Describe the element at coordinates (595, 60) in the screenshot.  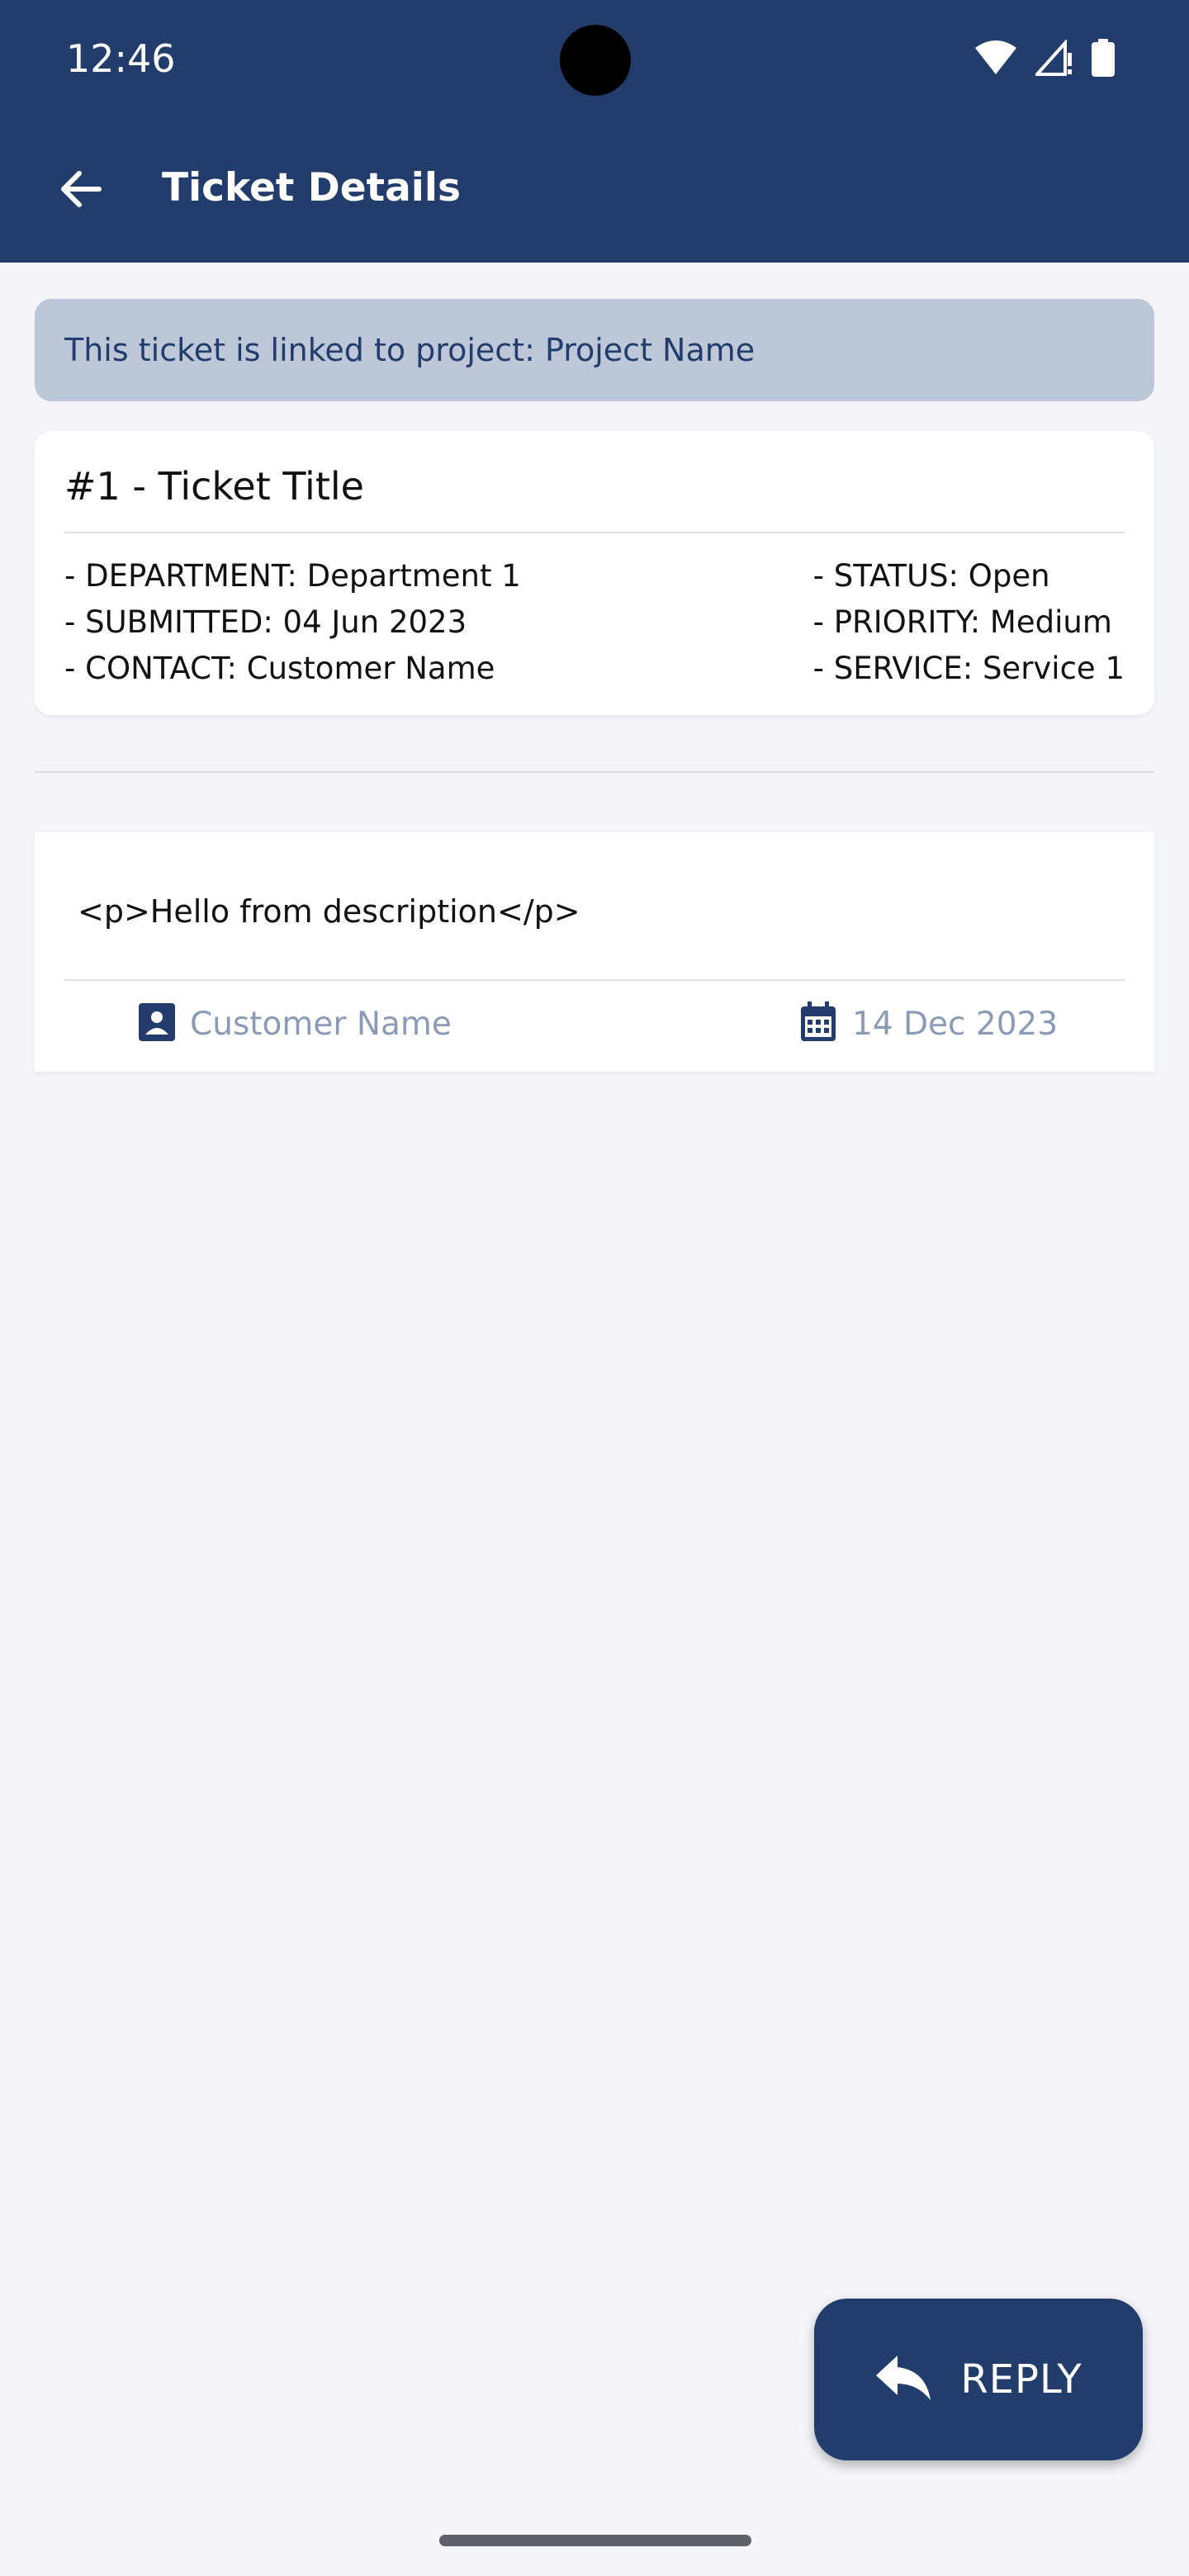
I see `camera-cutout` at that location.